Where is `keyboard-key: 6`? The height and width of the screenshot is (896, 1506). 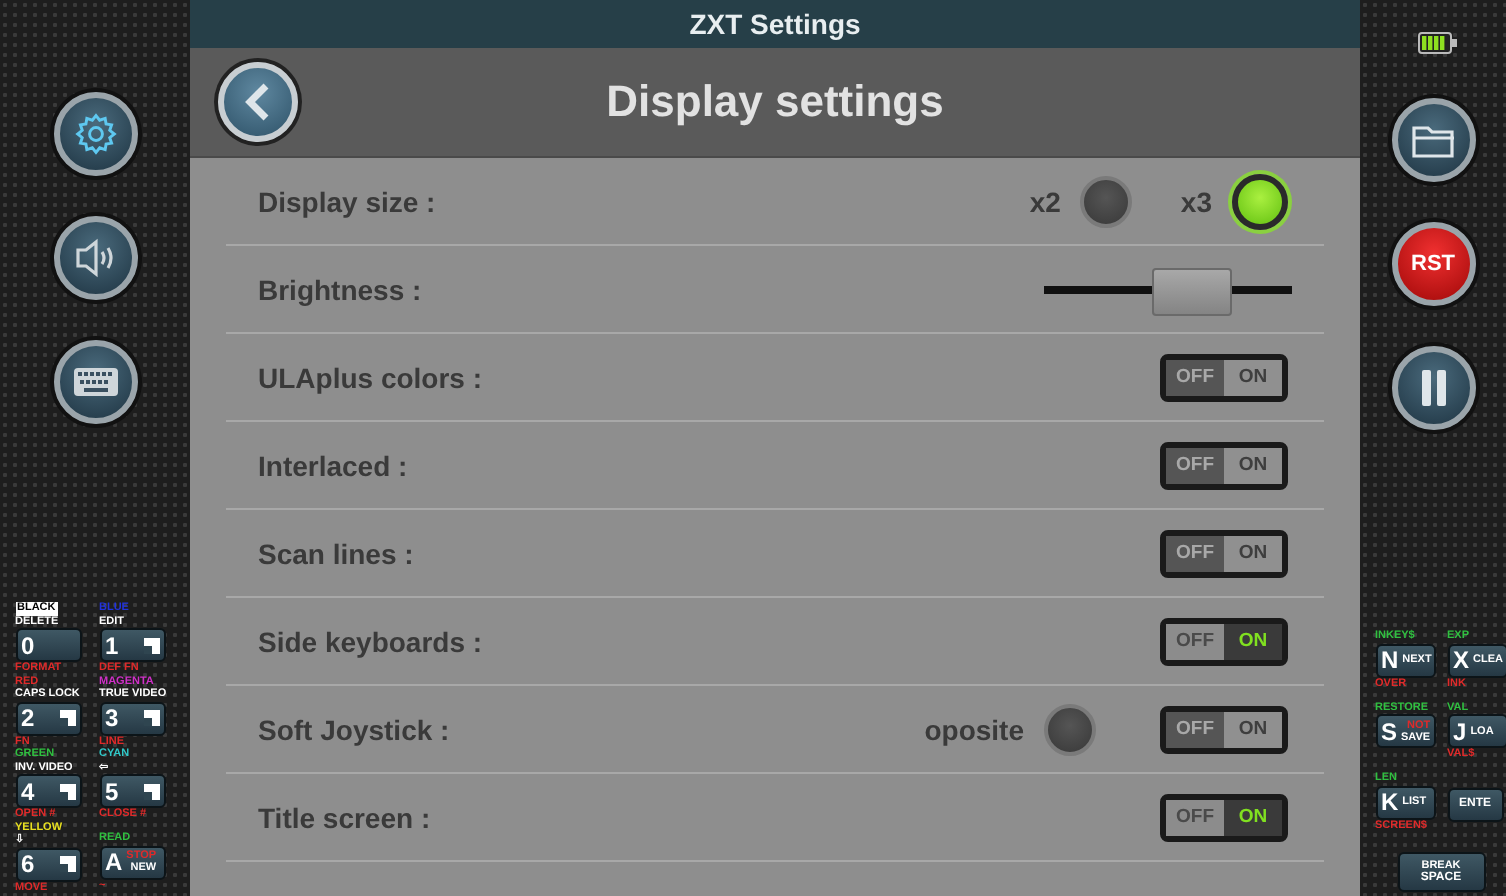 keyboard-key: 6 is located at coordinates (48, 864).